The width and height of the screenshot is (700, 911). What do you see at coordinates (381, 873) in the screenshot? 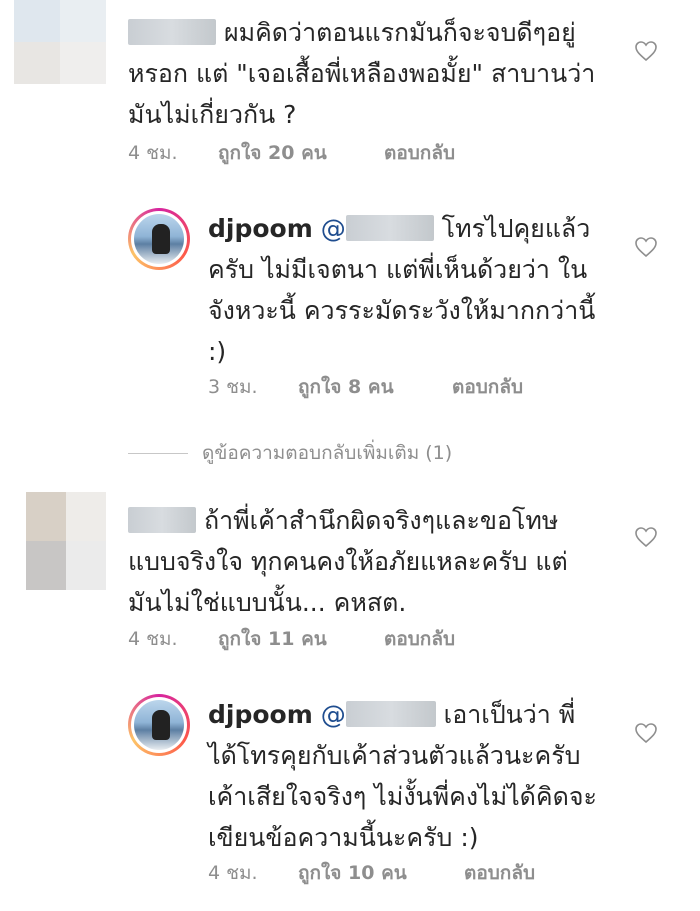
I see `likes-count: ถูกใจ 10 คน` at bounding box center [381, 873].